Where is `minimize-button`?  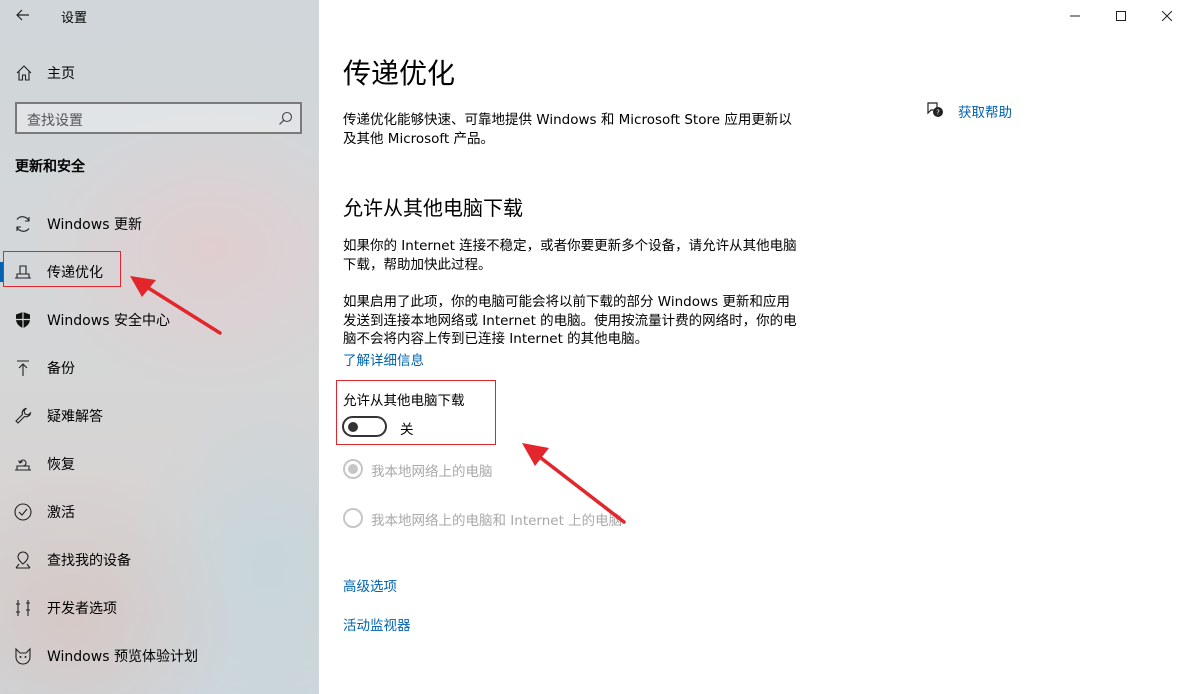
minimize-button is located at coordinates (1075, 16).